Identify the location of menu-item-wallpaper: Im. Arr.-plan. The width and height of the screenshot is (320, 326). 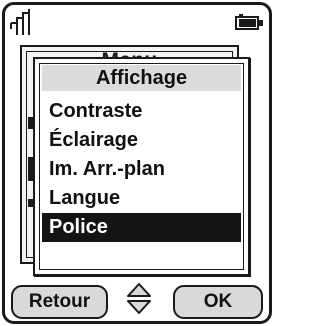
(141, 169).